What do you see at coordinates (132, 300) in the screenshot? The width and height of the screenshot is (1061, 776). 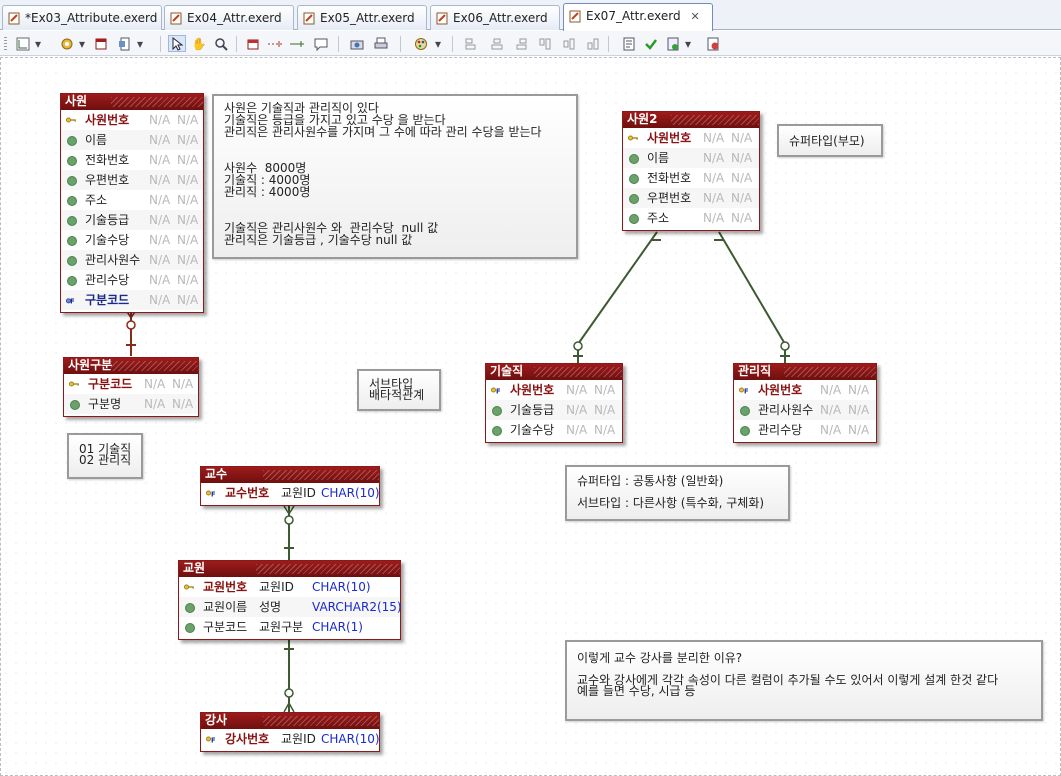 I see `attribute-row: F 구분코드 N/A N/A` at bounding box center [132, 300].